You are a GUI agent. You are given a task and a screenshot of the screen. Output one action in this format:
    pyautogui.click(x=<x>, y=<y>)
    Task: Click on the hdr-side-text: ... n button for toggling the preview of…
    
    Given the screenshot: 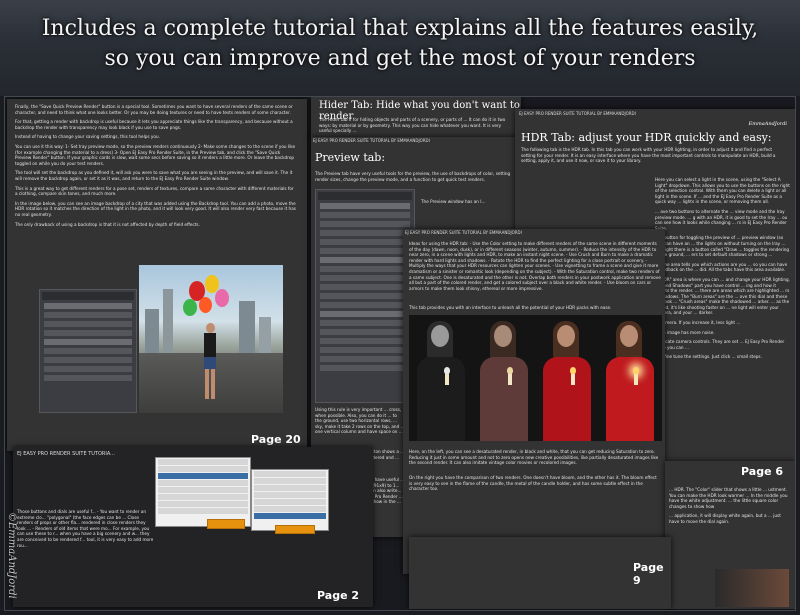 What is the action you would take?
    pyautogui.click(x=722, y=246)
    